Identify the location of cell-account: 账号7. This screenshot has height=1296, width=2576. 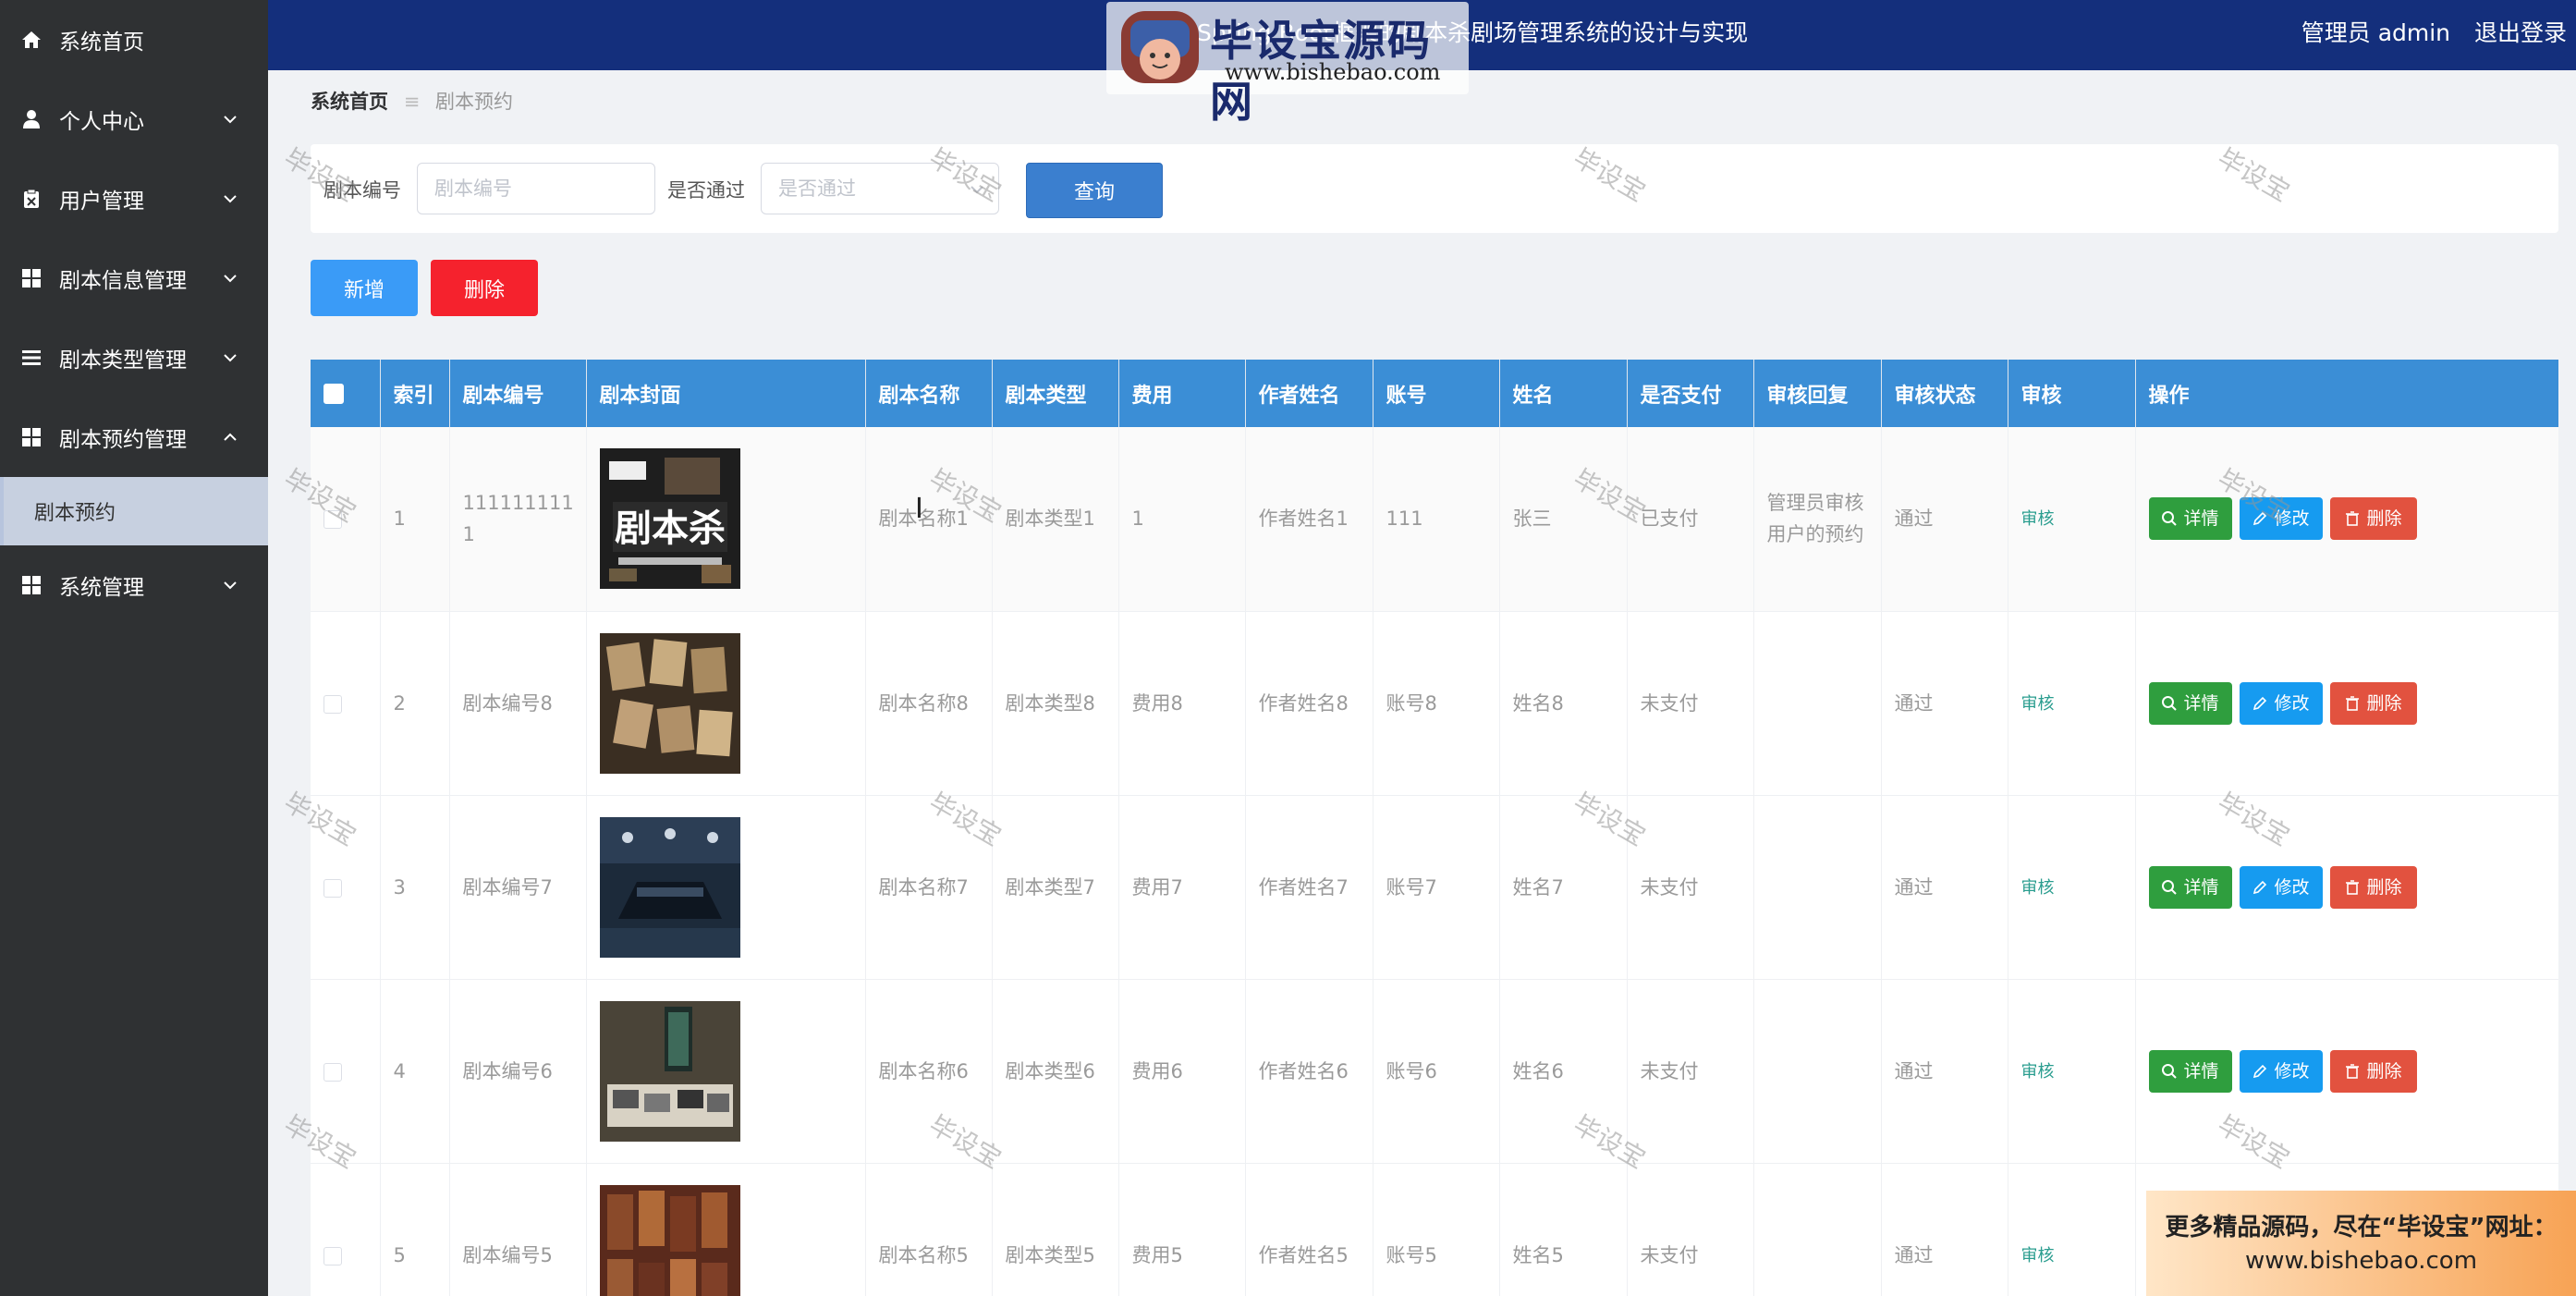
(1436, 888).